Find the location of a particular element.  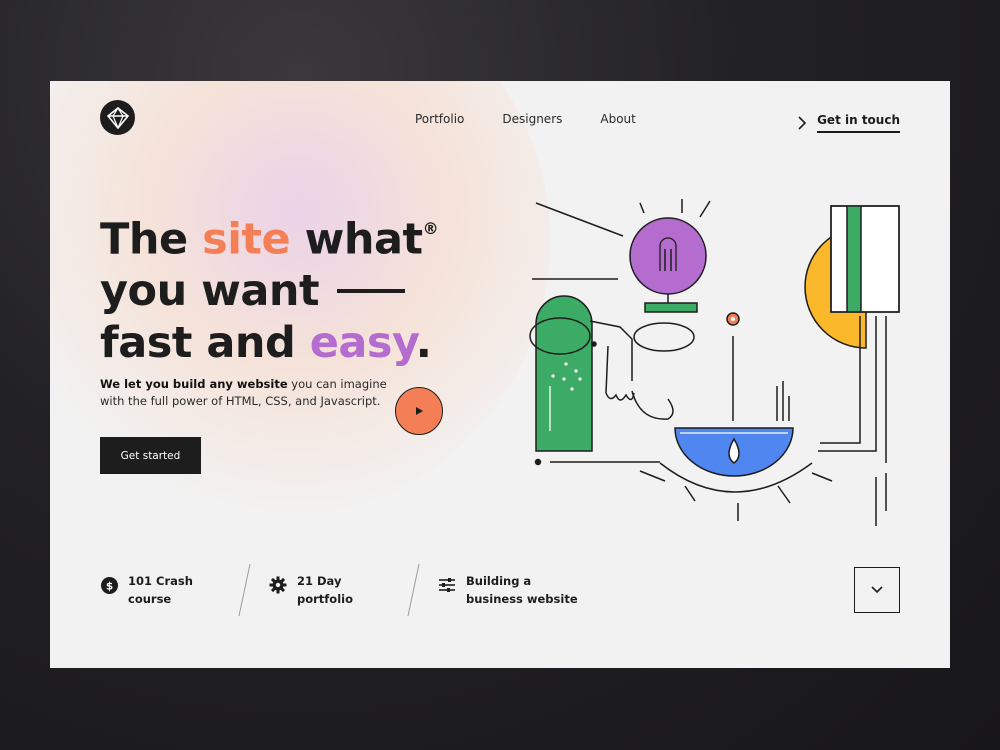

headline-dash is located at coordinates (371, 290).